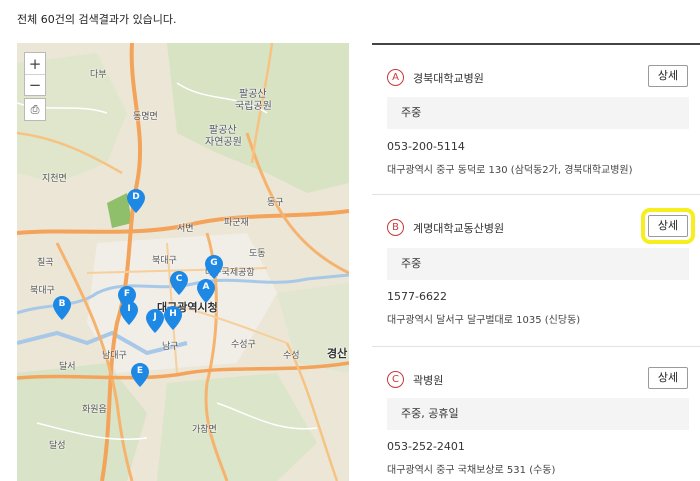 The width and height of the screenshot is (700, 481). I want to click on zoom-in-button: +, so click(35, 63).